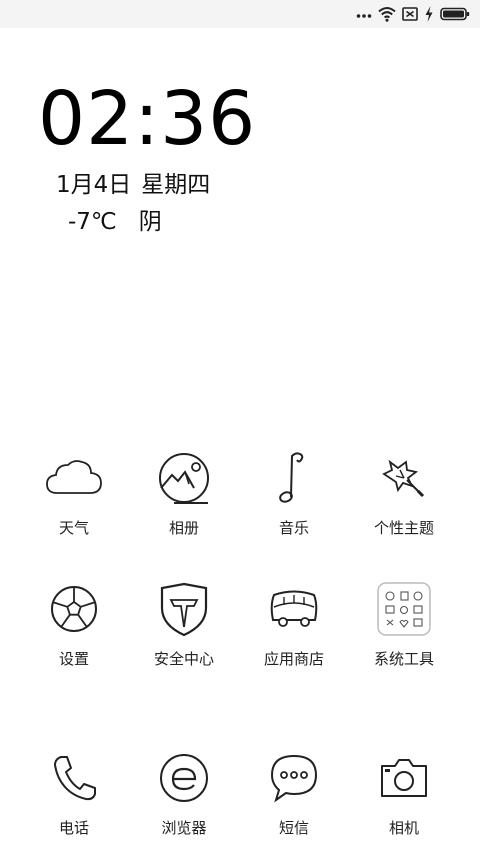 The width and height of the screenshot is (480, 853). I want to click on date-line: 1月4日 星期四, so click(133, 185).